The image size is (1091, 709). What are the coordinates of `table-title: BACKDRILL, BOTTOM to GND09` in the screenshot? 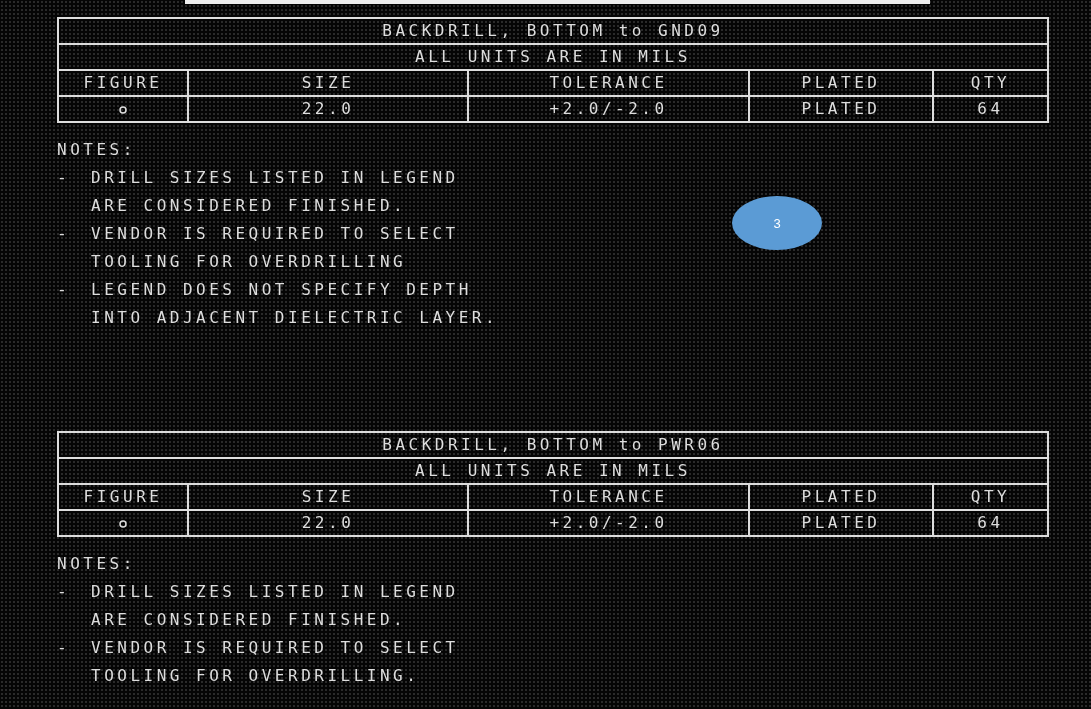 It's located at (553, 31).